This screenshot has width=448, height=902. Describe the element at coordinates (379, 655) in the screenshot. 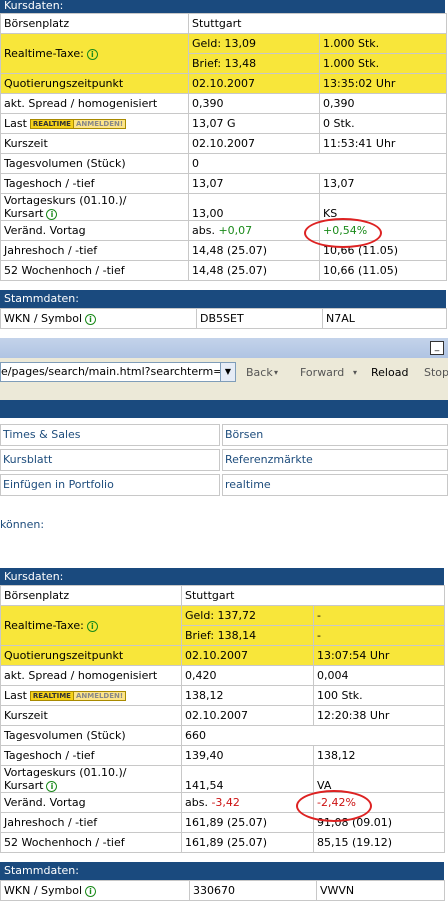

I see `value-2: 13:07:54 Uhr` at that location.